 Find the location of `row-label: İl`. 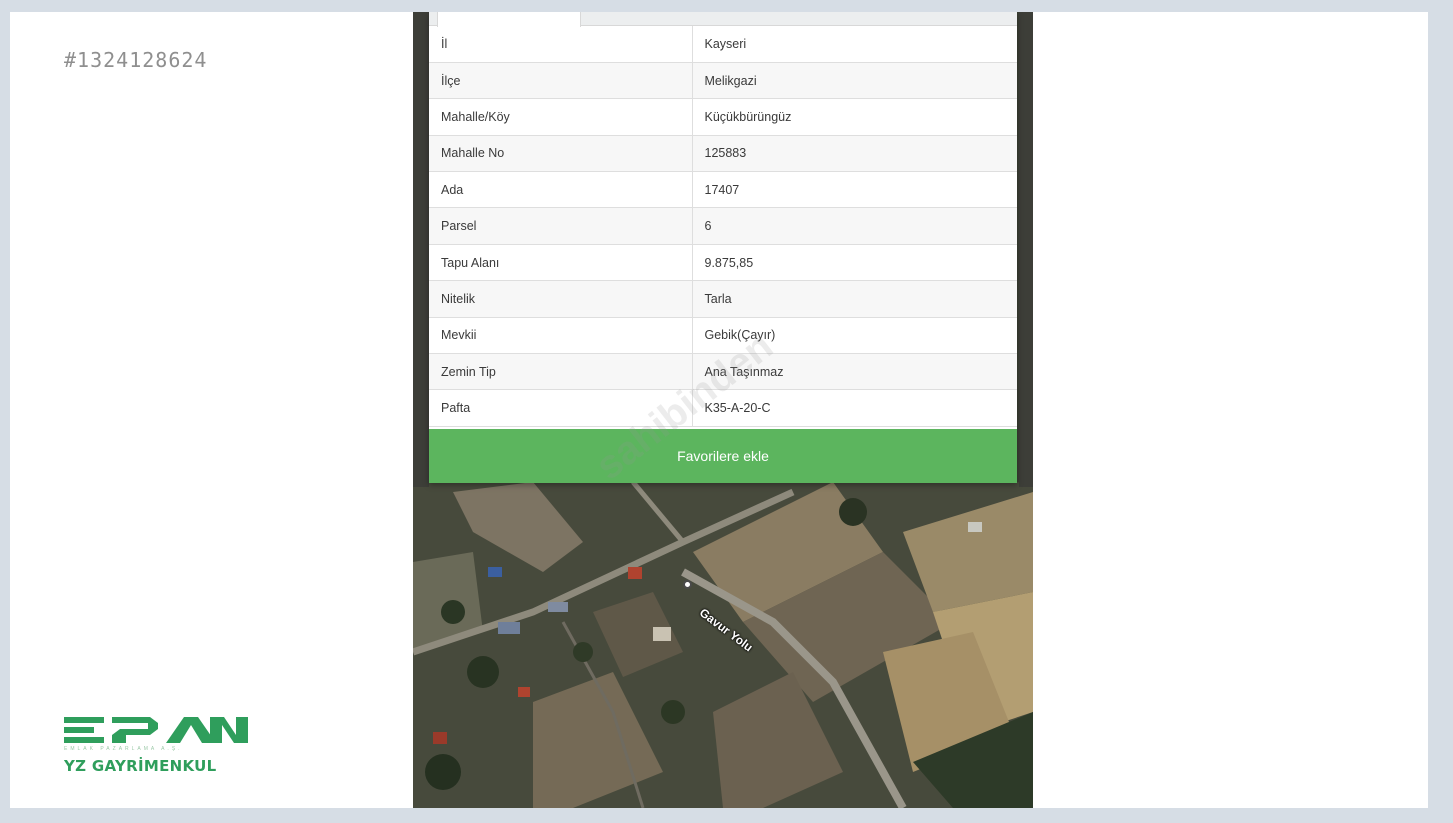

row-label: İl is located at coordinates (561, 44).